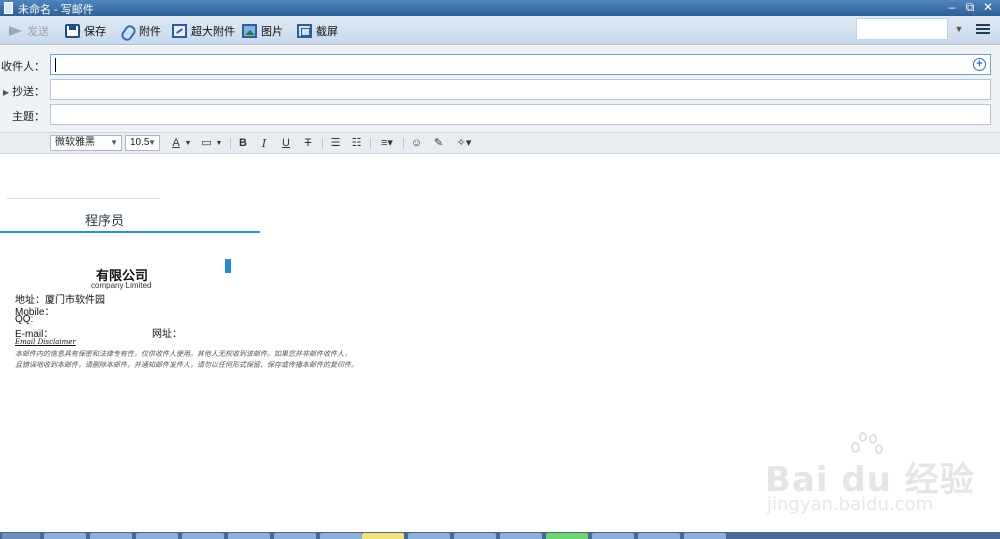 The height and width of the screenshot is (539, 1000). I want to click on bold-button: B, so click(243, 143).